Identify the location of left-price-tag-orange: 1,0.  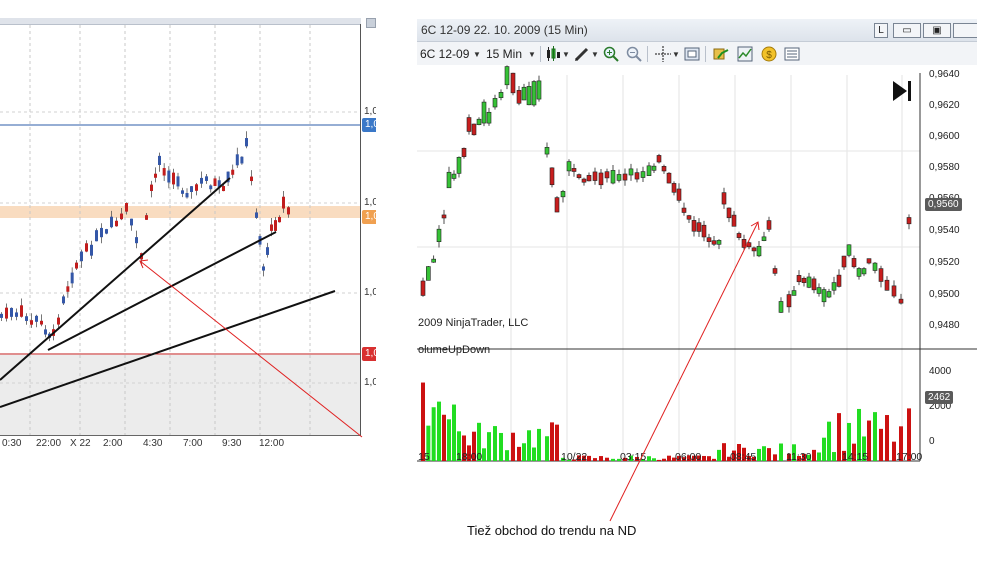
(369, 217).